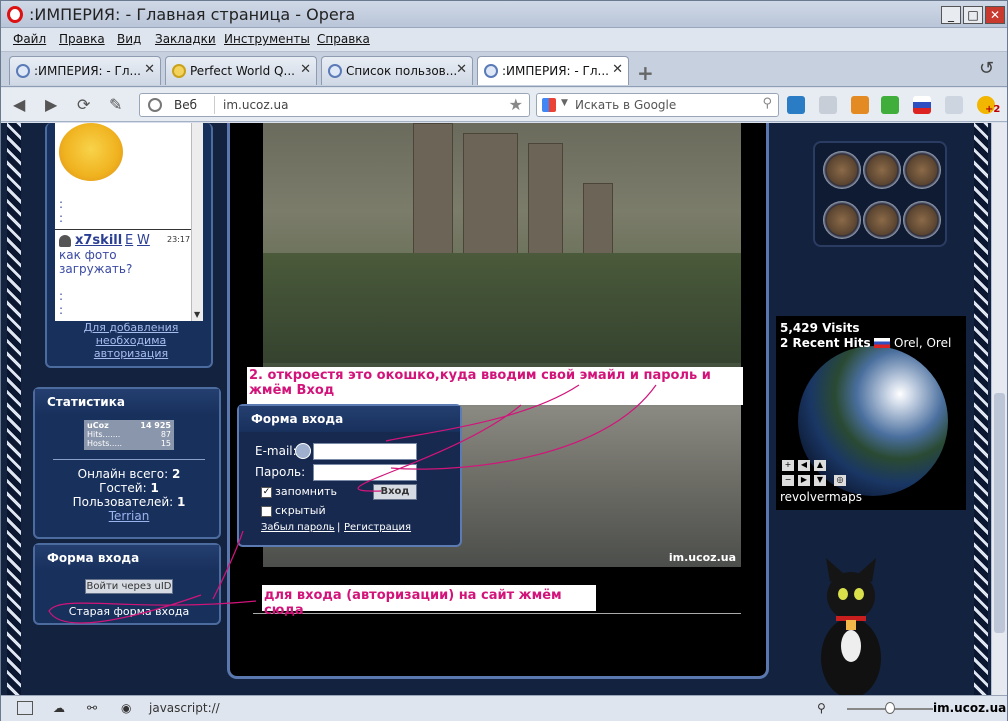  I want to click on menu-bookmarks: Закладки, so click(185, 39).